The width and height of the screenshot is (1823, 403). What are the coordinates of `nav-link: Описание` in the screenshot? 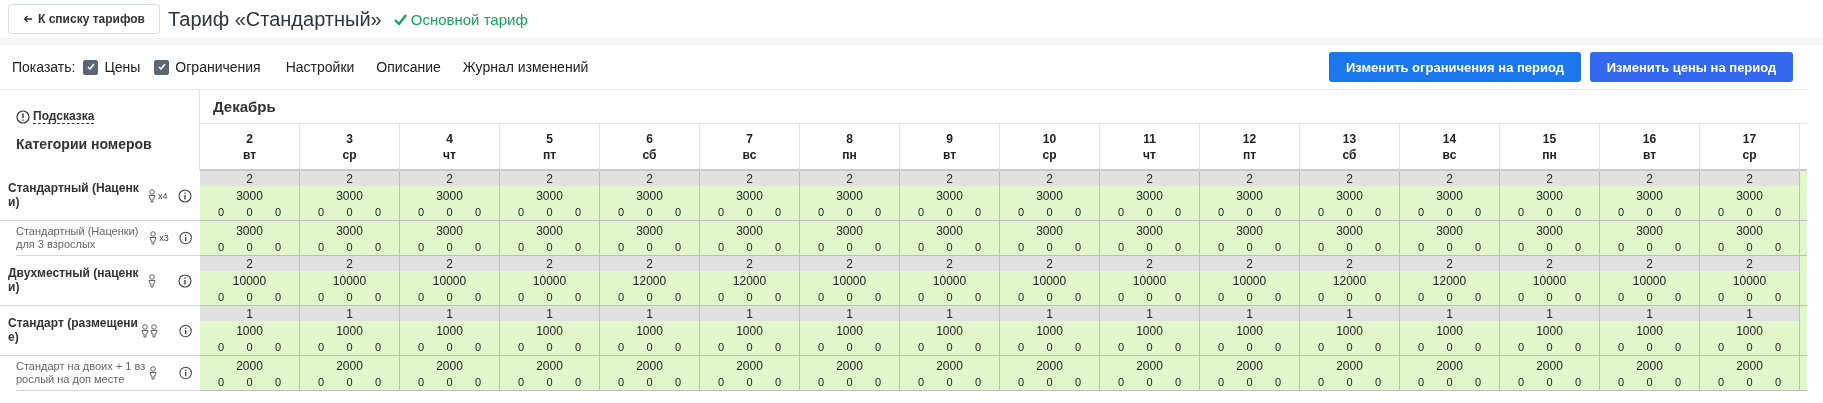 It's located at (408, 67).